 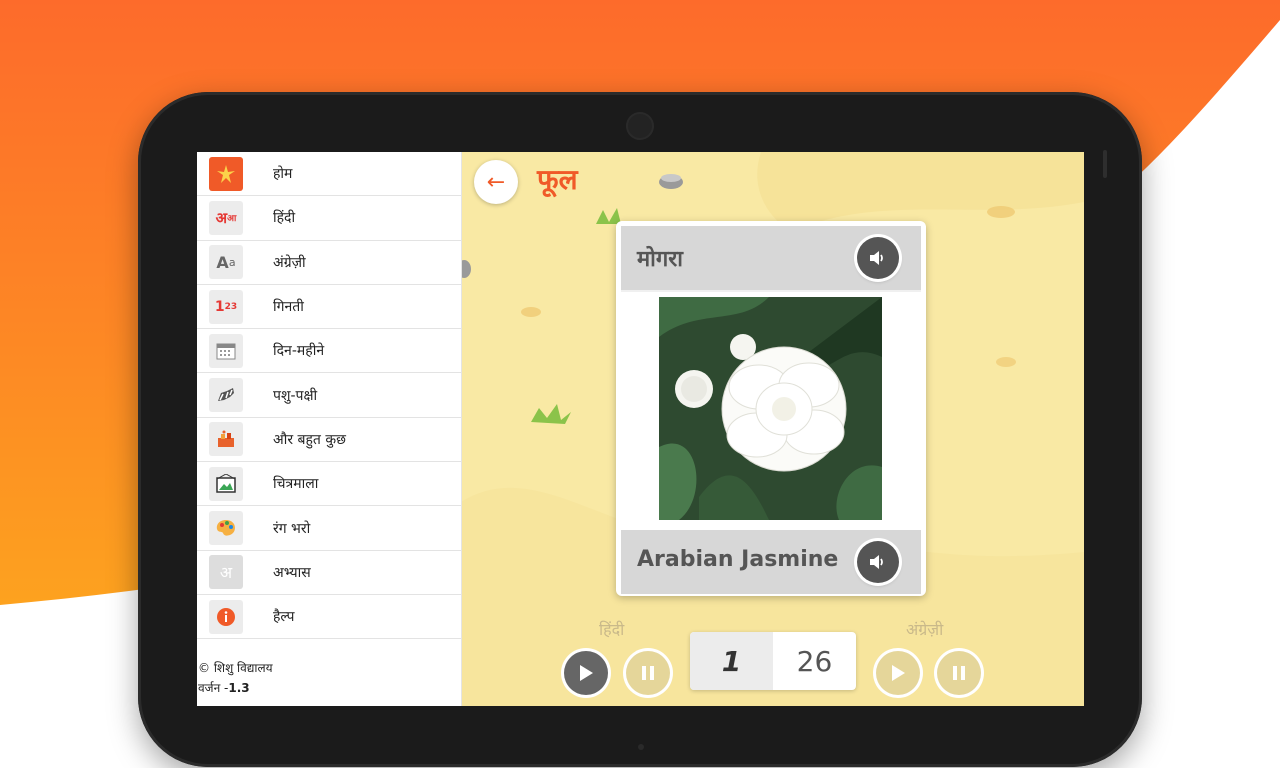 I want to click on jasmine-flower-image, so click(x=770, y=408).